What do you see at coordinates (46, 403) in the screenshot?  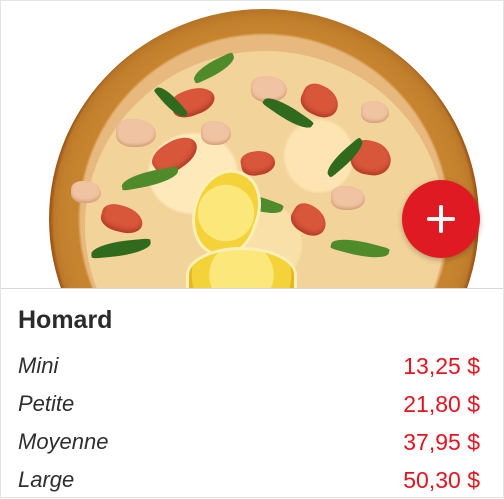 I see `size-name: Petite` at bounding box center [46, 403].